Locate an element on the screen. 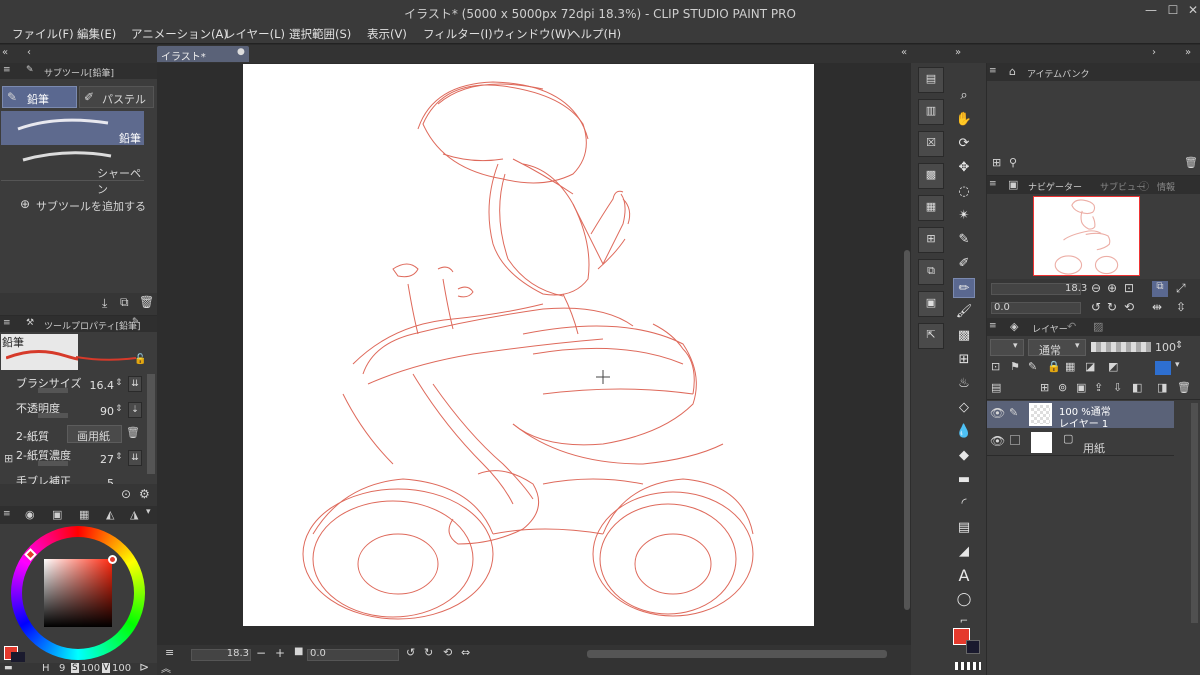 The height and width of the screenshot is (675, 1200). subtool-item-pencil: 鉛筆 is located at coordinates (72, 128).